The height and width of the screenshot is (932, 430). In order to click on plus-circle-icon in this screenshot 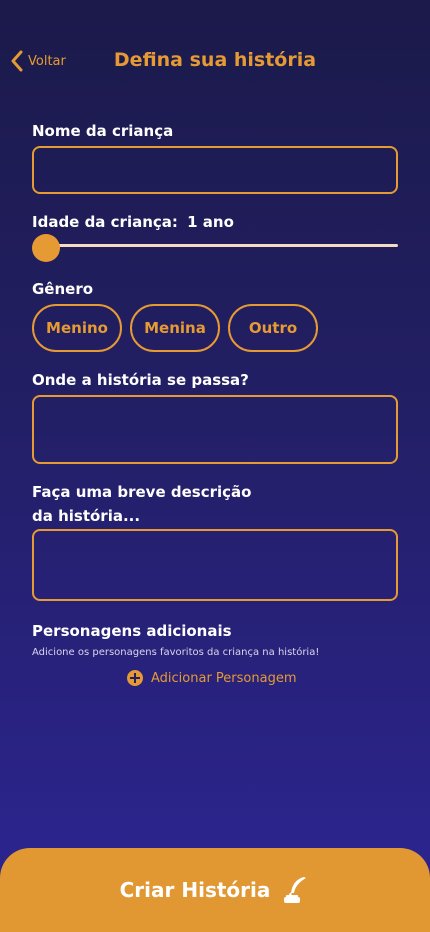, I will do `click(135, 678)`.